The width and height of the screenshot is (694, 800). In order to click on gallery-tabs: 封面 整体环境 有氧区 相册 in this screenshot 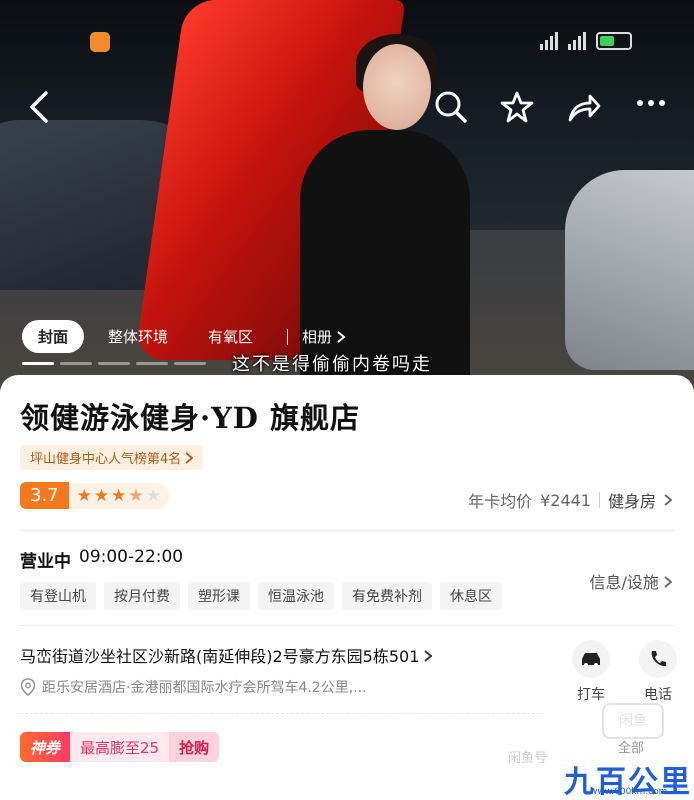, I will do `click(184, 336)`.